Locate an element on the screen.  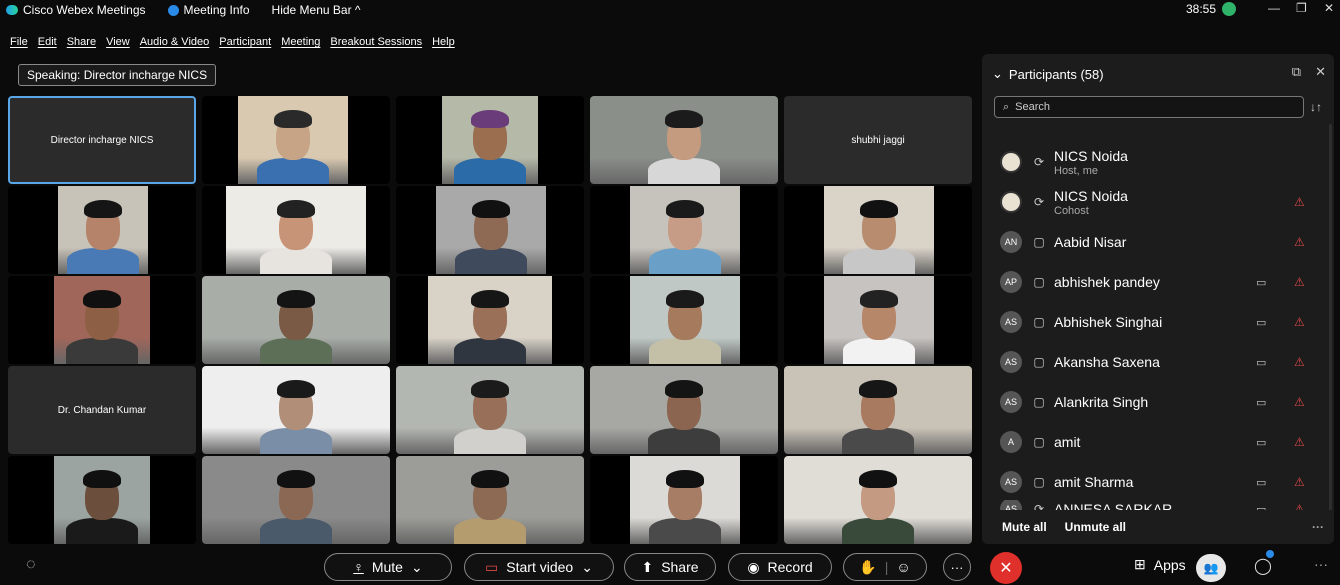
close-icon: ✕ is located at coordinates (1329, 8).